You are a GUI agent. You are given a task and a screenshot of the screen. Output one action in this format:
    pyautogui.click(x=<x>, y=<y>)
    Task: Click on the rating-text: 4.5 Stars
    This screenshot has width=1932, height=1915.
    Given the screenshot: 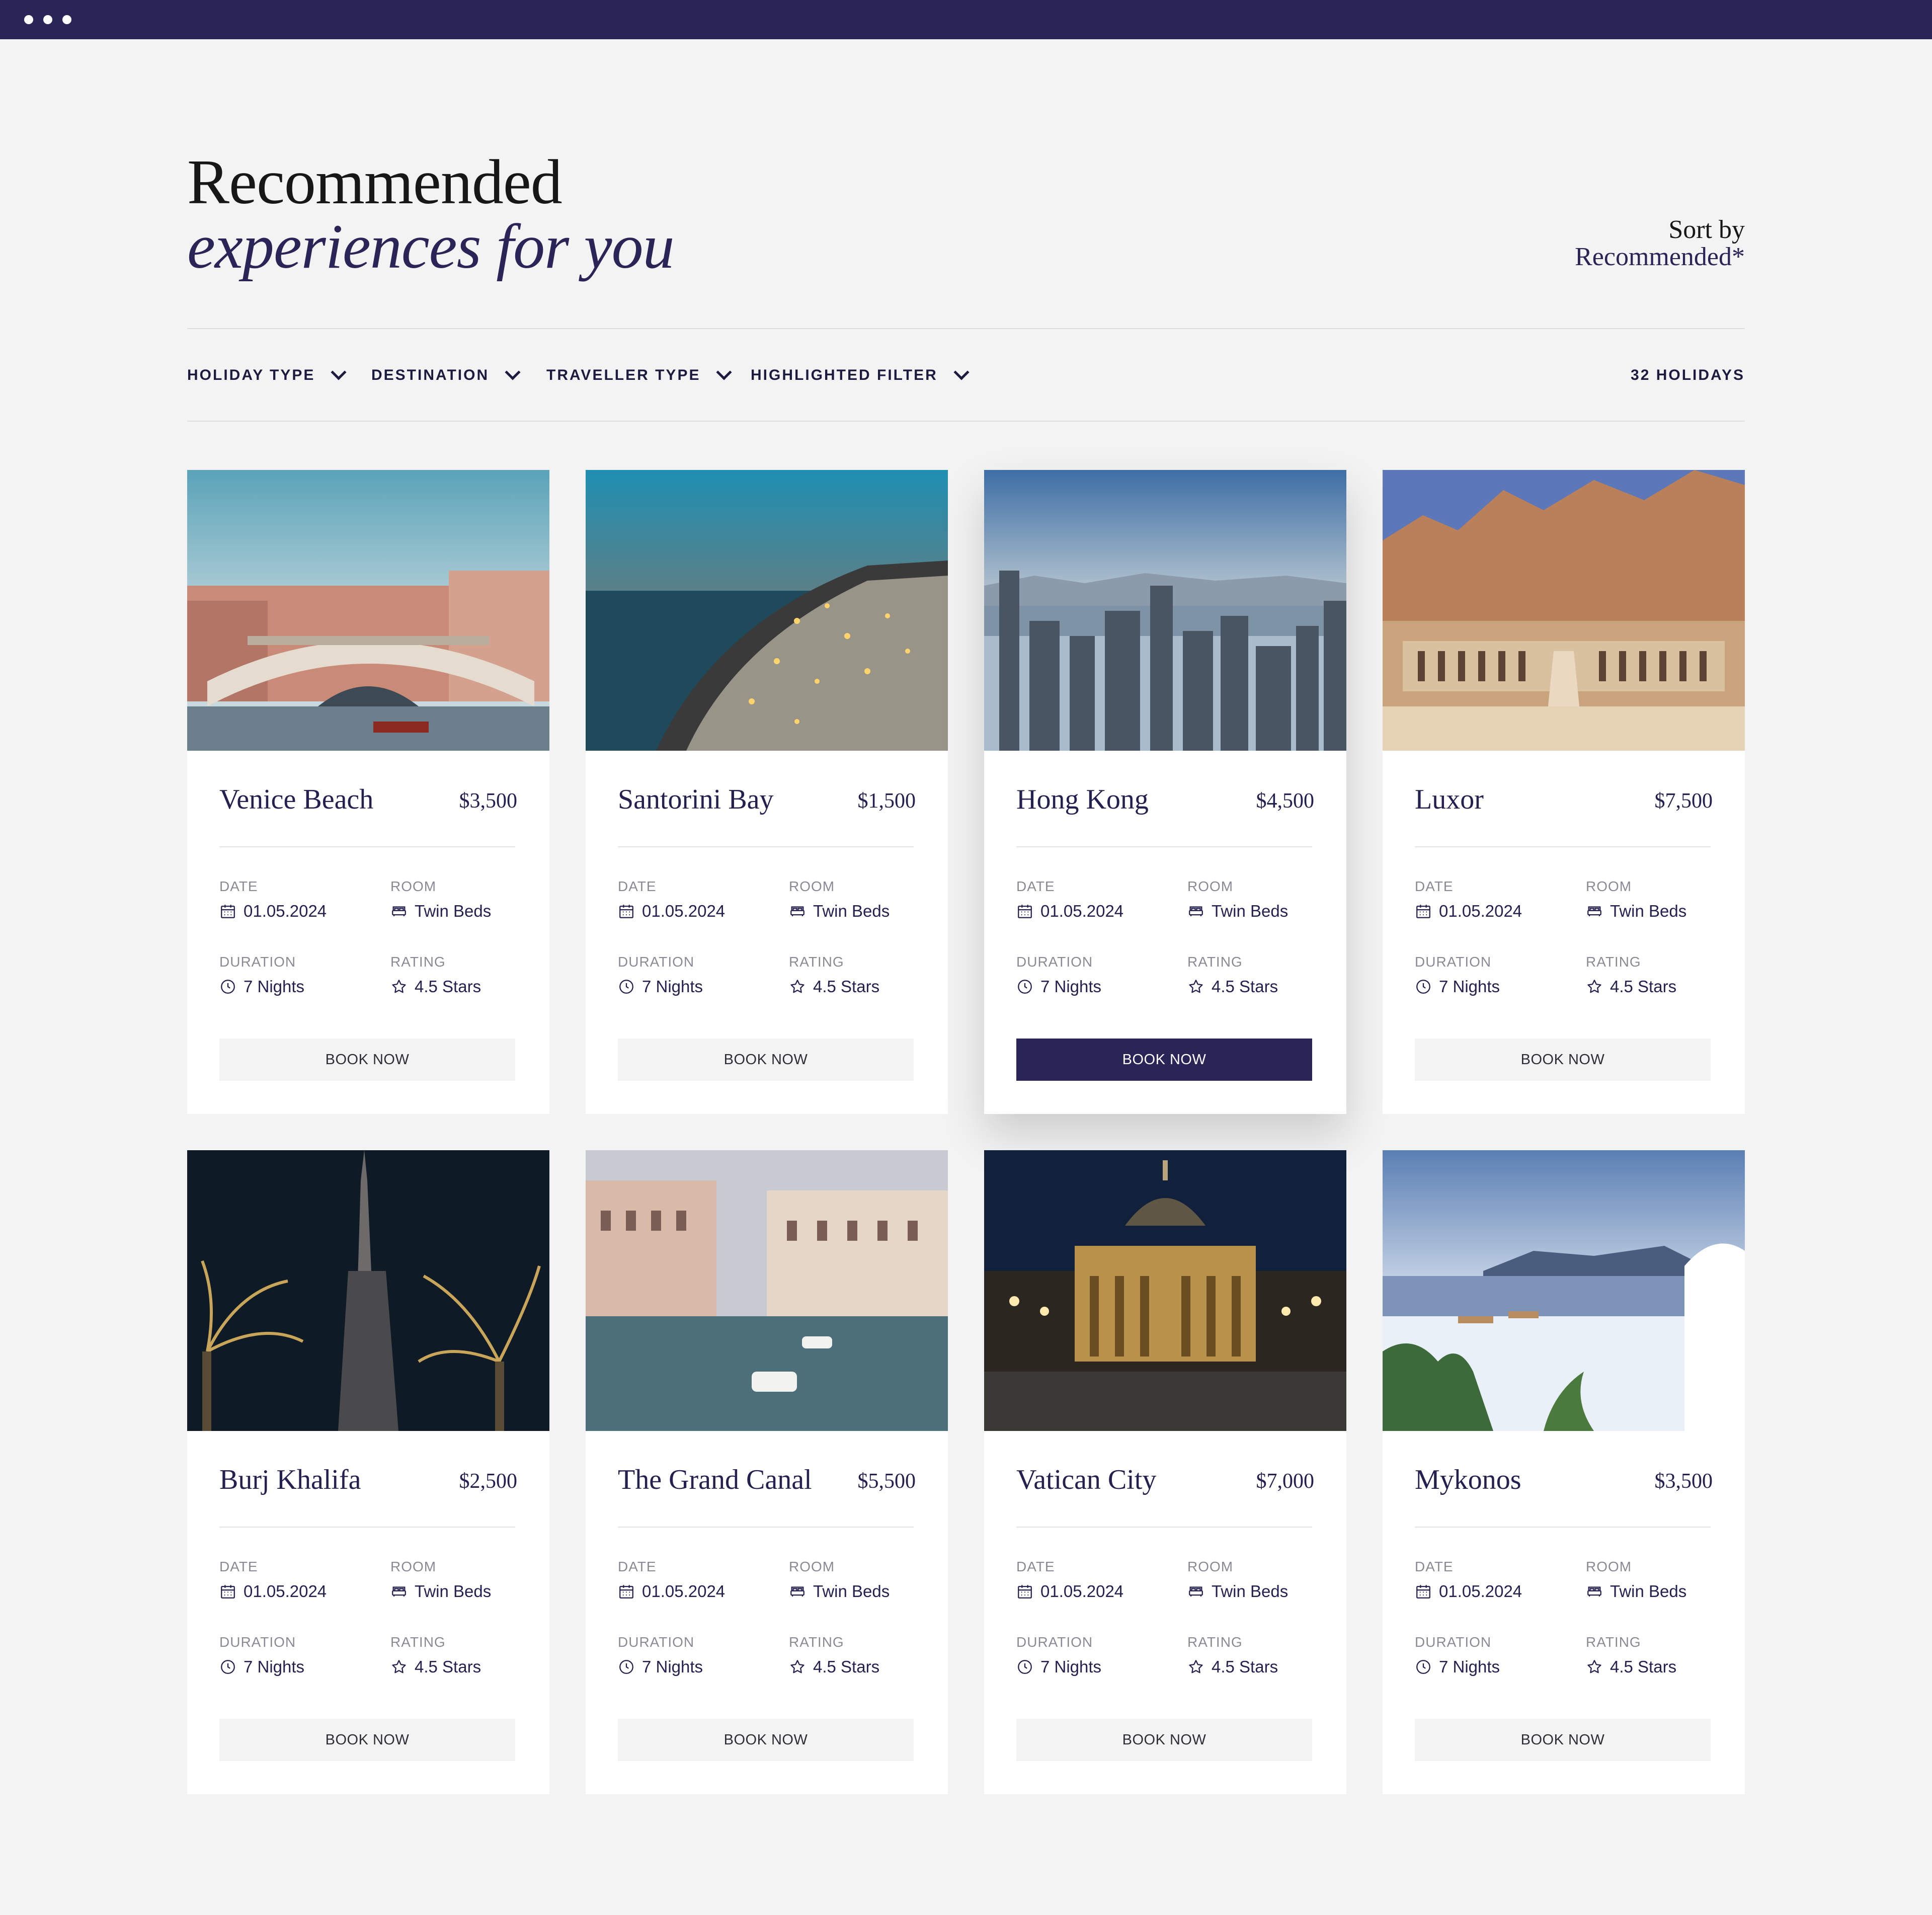 What is the action you would take?
    pyautogui.click(x=1643, y=986)
    